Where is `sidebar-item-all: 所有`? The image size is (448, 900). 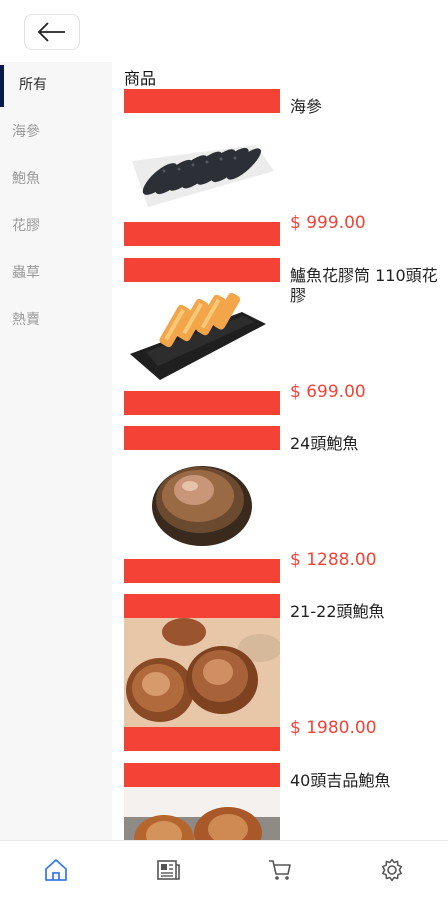 sidebar-item-all: 所有 is located at coordinates (56, 85).